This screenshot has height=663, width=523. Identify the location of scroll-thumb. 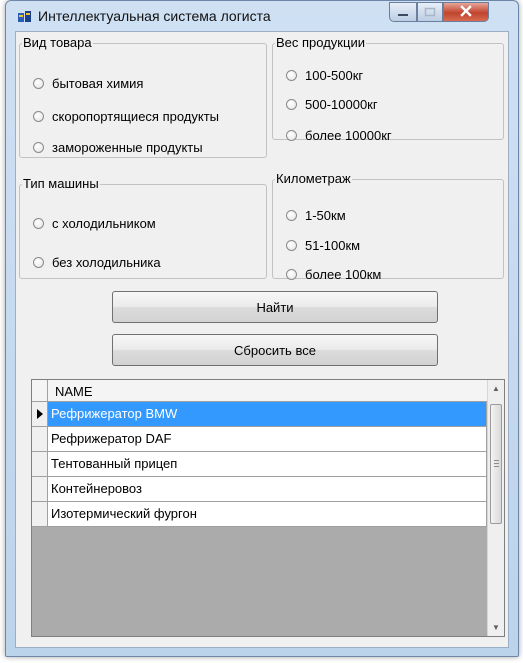
(496, 464).